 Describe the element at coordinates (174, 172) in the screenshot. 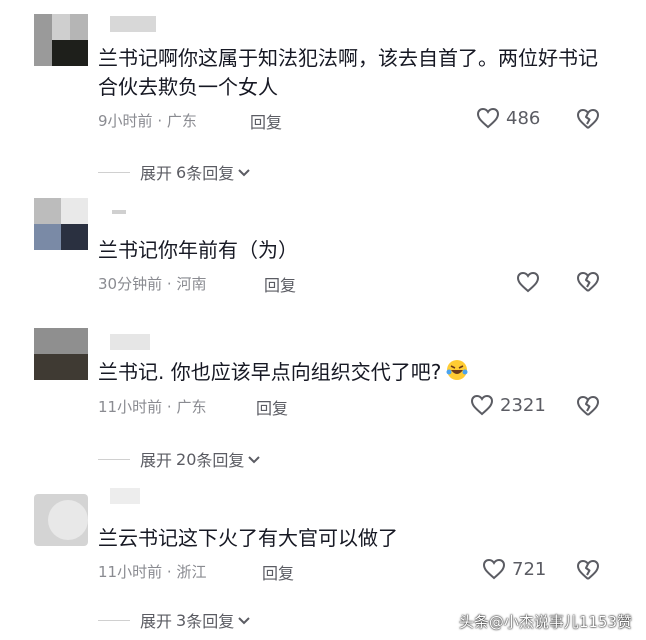

I see `expand-replies: 展开 6 条回复` at that location.